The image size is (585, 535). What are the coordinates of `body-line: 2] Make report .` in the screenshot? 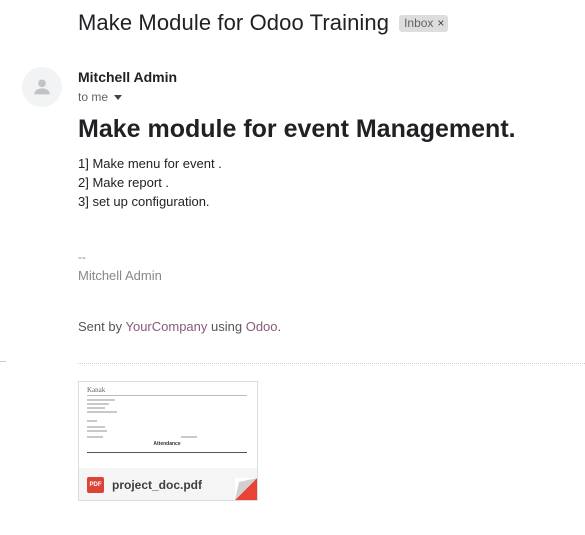 It's located at (124, 182).